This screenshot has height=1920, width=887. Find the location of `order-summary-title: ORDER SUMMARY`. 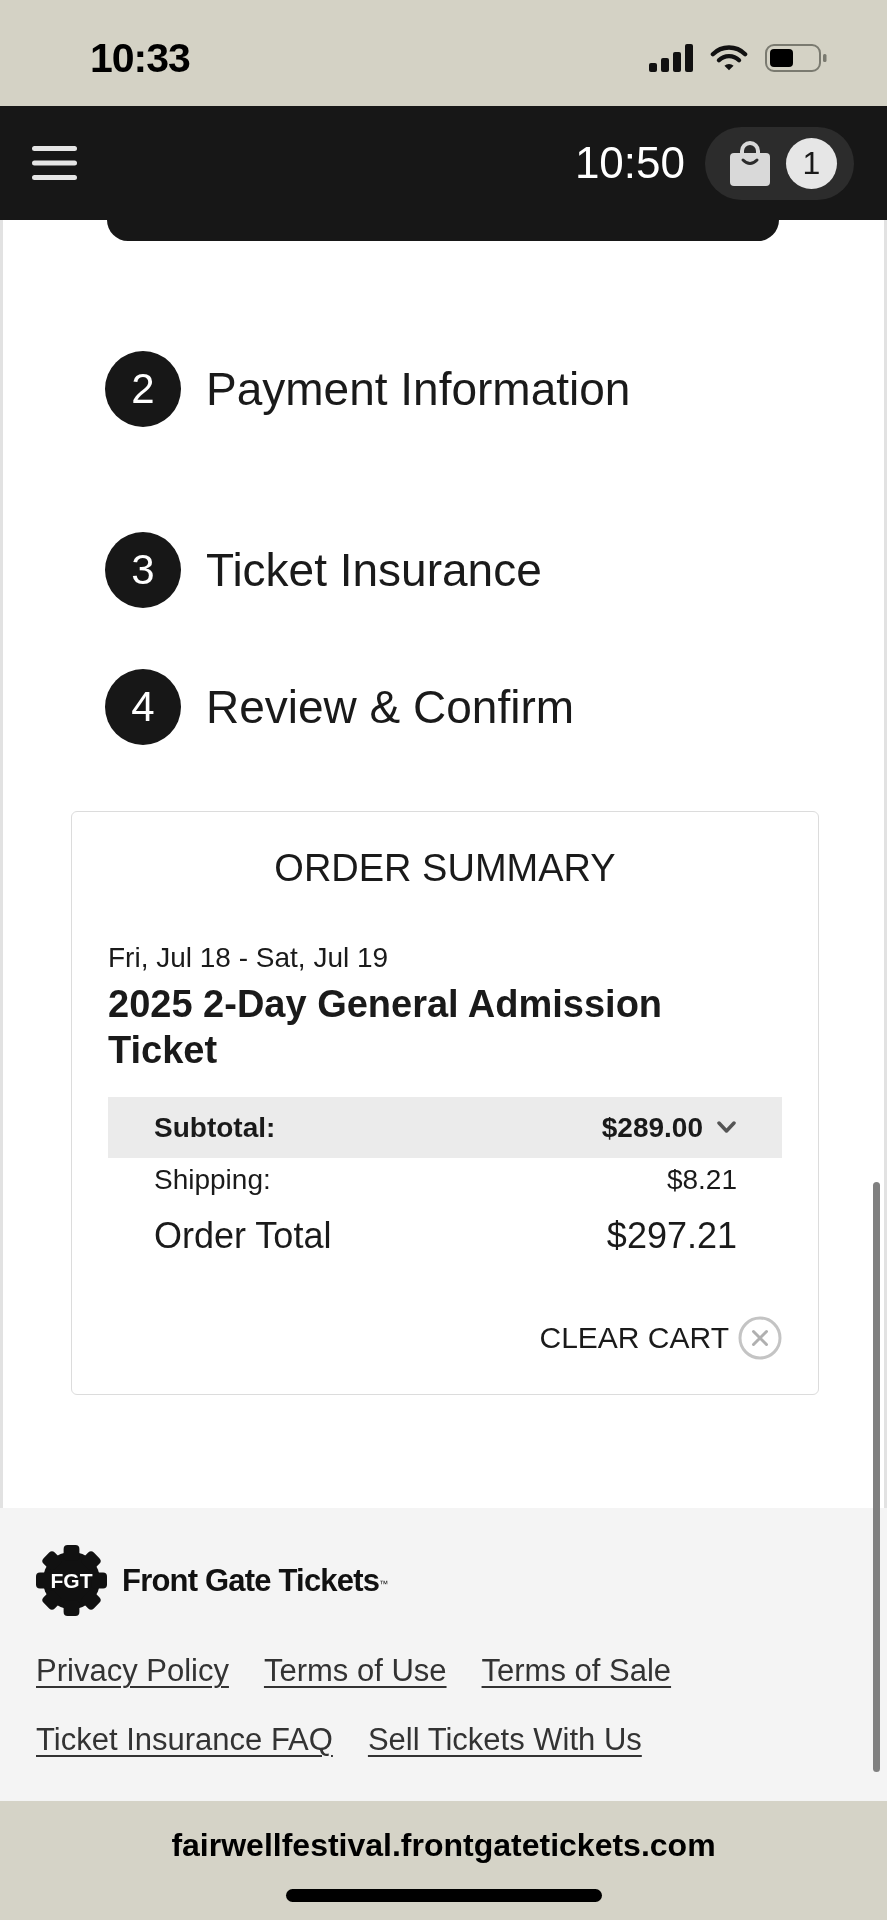

order-summary-title: ORDER SUMMARY is located at coordinates (445, 868).